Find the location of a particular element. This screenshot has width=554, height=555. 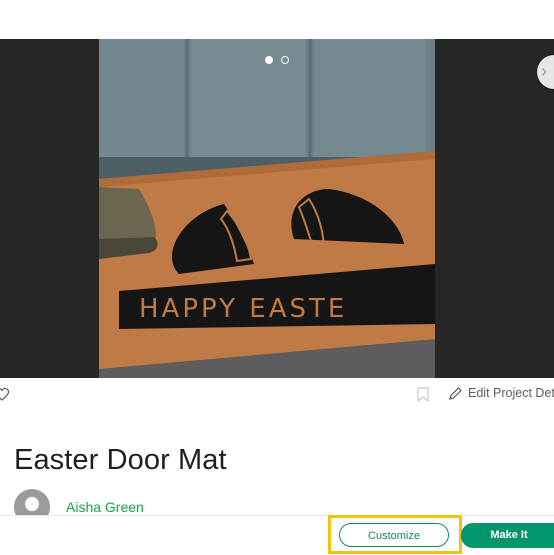

project-actions-bar: Edit Project Det is located at coordinates (277, 394).